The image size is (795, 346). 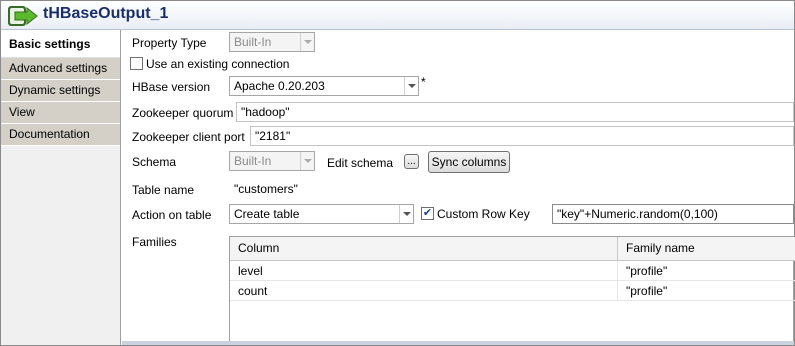 What do you see at coordinates (23, 16) in the screenshot?
I see `component-arrow-icon` at bounding box center [23, 16].